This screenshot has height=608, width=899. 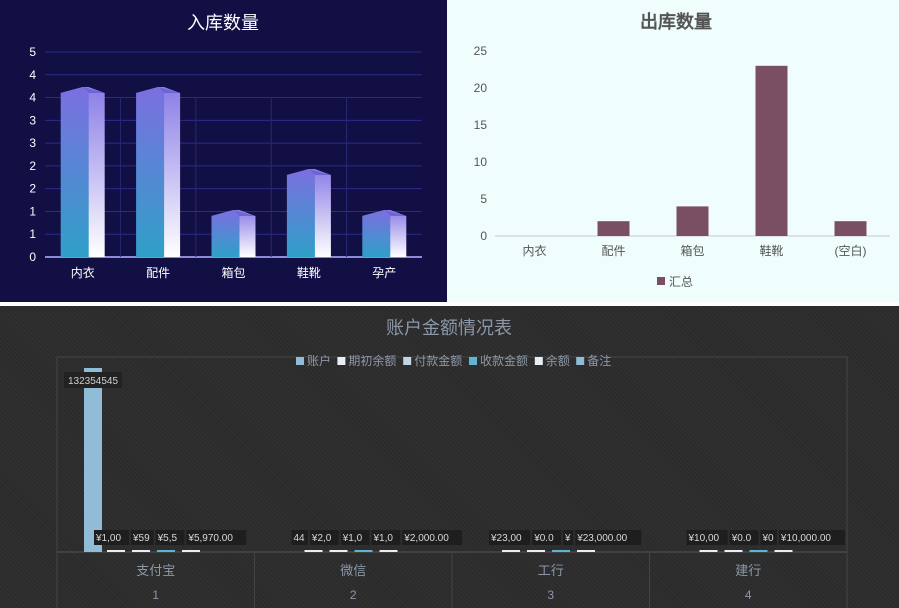 I want to click on x-tick-label: 工行, so click(x=551, y=570).